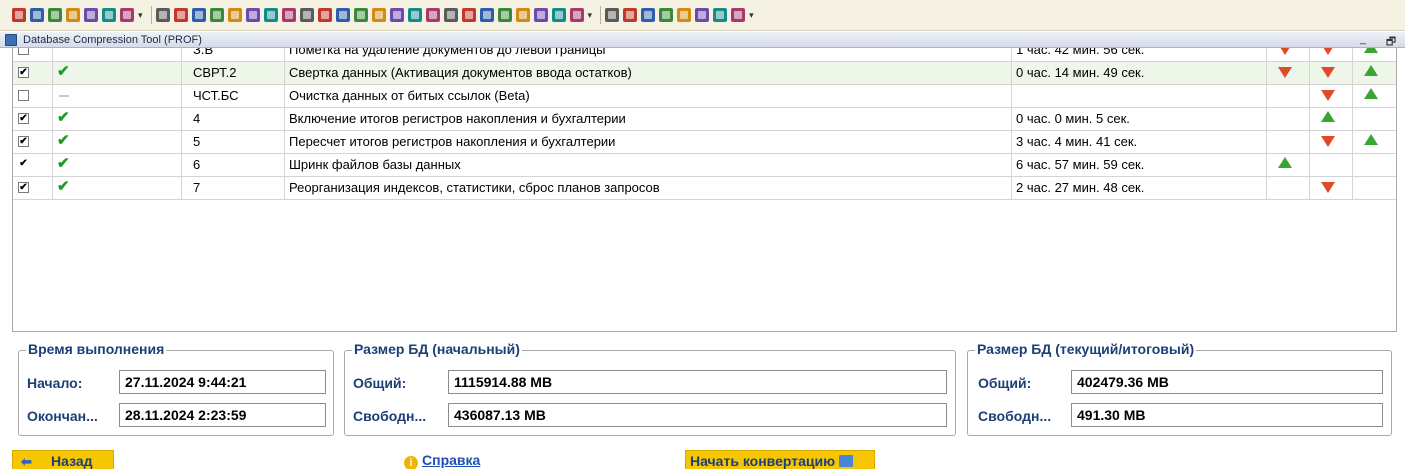 This screenshot has height=469, width=1405. Describe the element at coordinates (127, 15) in the screenshot. I see `chart-icon` at that location.